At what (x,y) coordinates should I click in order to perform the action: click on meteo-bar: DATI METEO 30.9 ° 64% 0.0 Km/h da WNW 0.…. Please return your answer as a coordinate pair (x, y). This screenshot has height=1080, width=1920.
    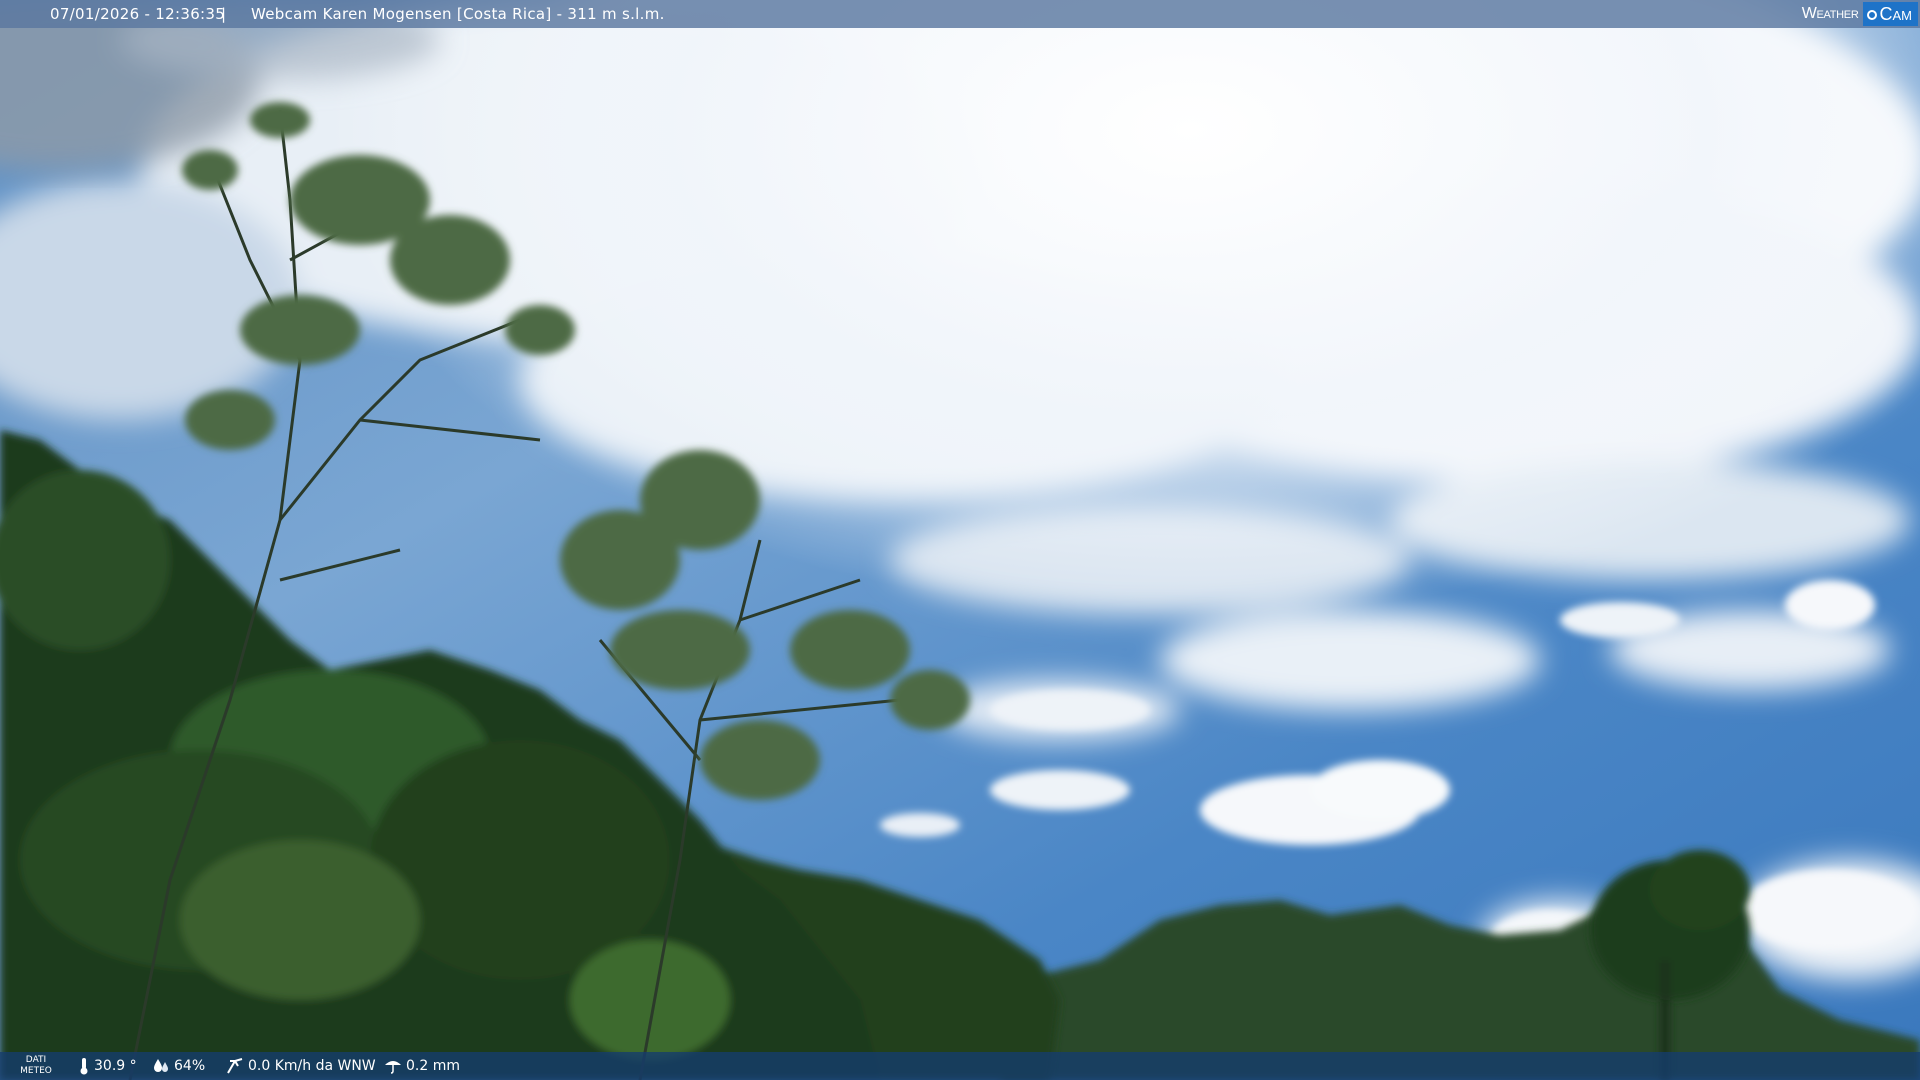
    Looking at the image, I should click on (960, 1066).